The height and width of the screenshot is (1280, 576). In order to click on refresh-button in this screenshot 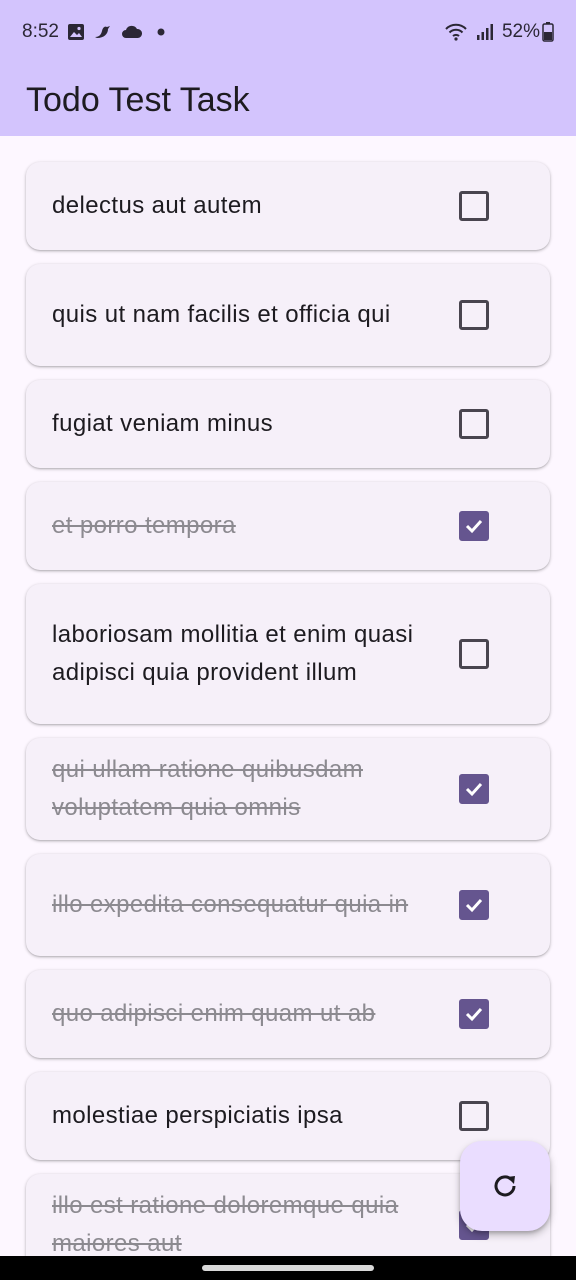, I will do `click(505, 1186)`.